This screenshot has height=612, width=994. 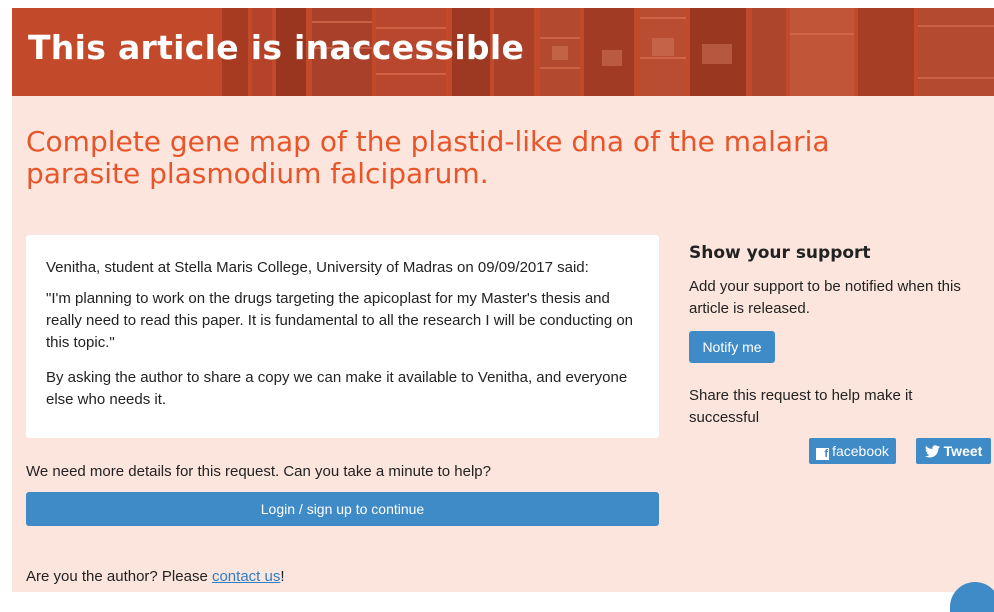 I want to click on tweet-button: Tweet, so click(x=953, y=451).